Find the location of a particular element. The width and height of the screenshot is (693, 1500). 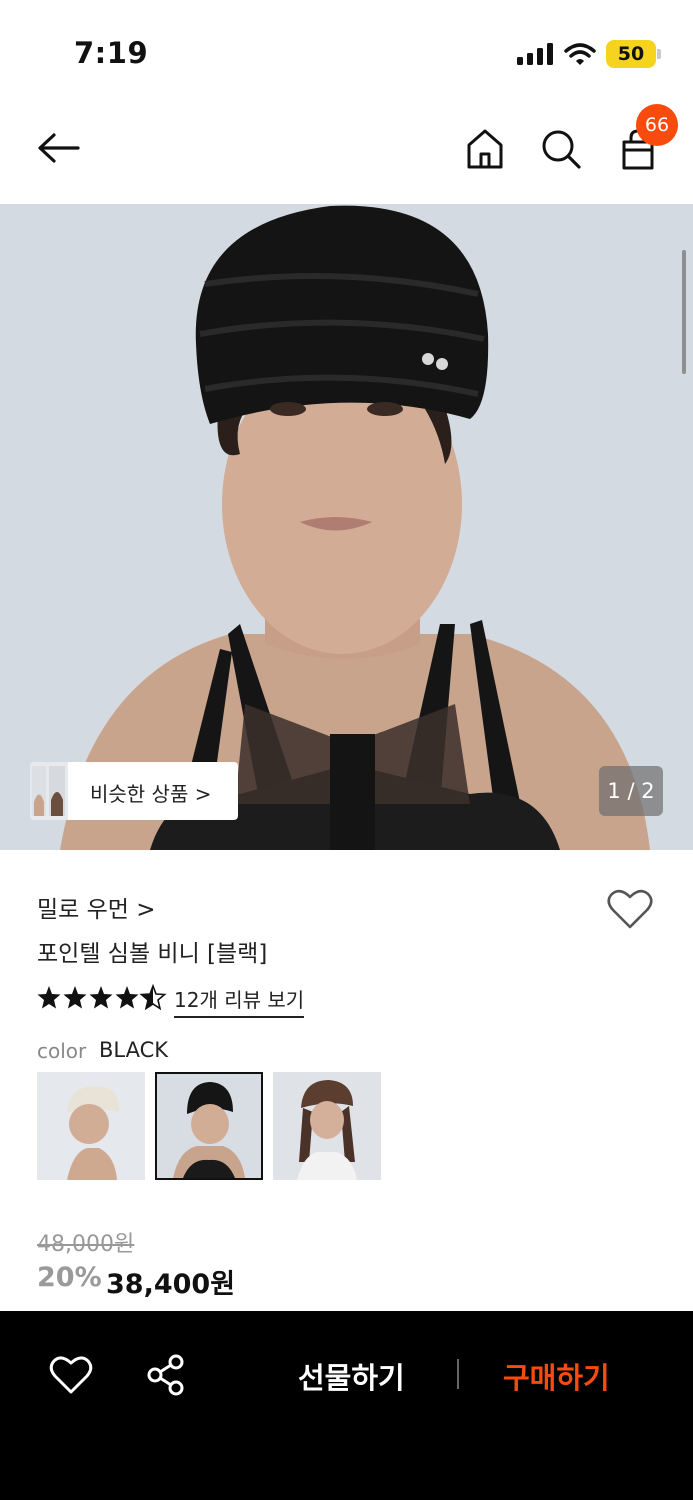

color-option-black is located at coordinates (209, 1126).